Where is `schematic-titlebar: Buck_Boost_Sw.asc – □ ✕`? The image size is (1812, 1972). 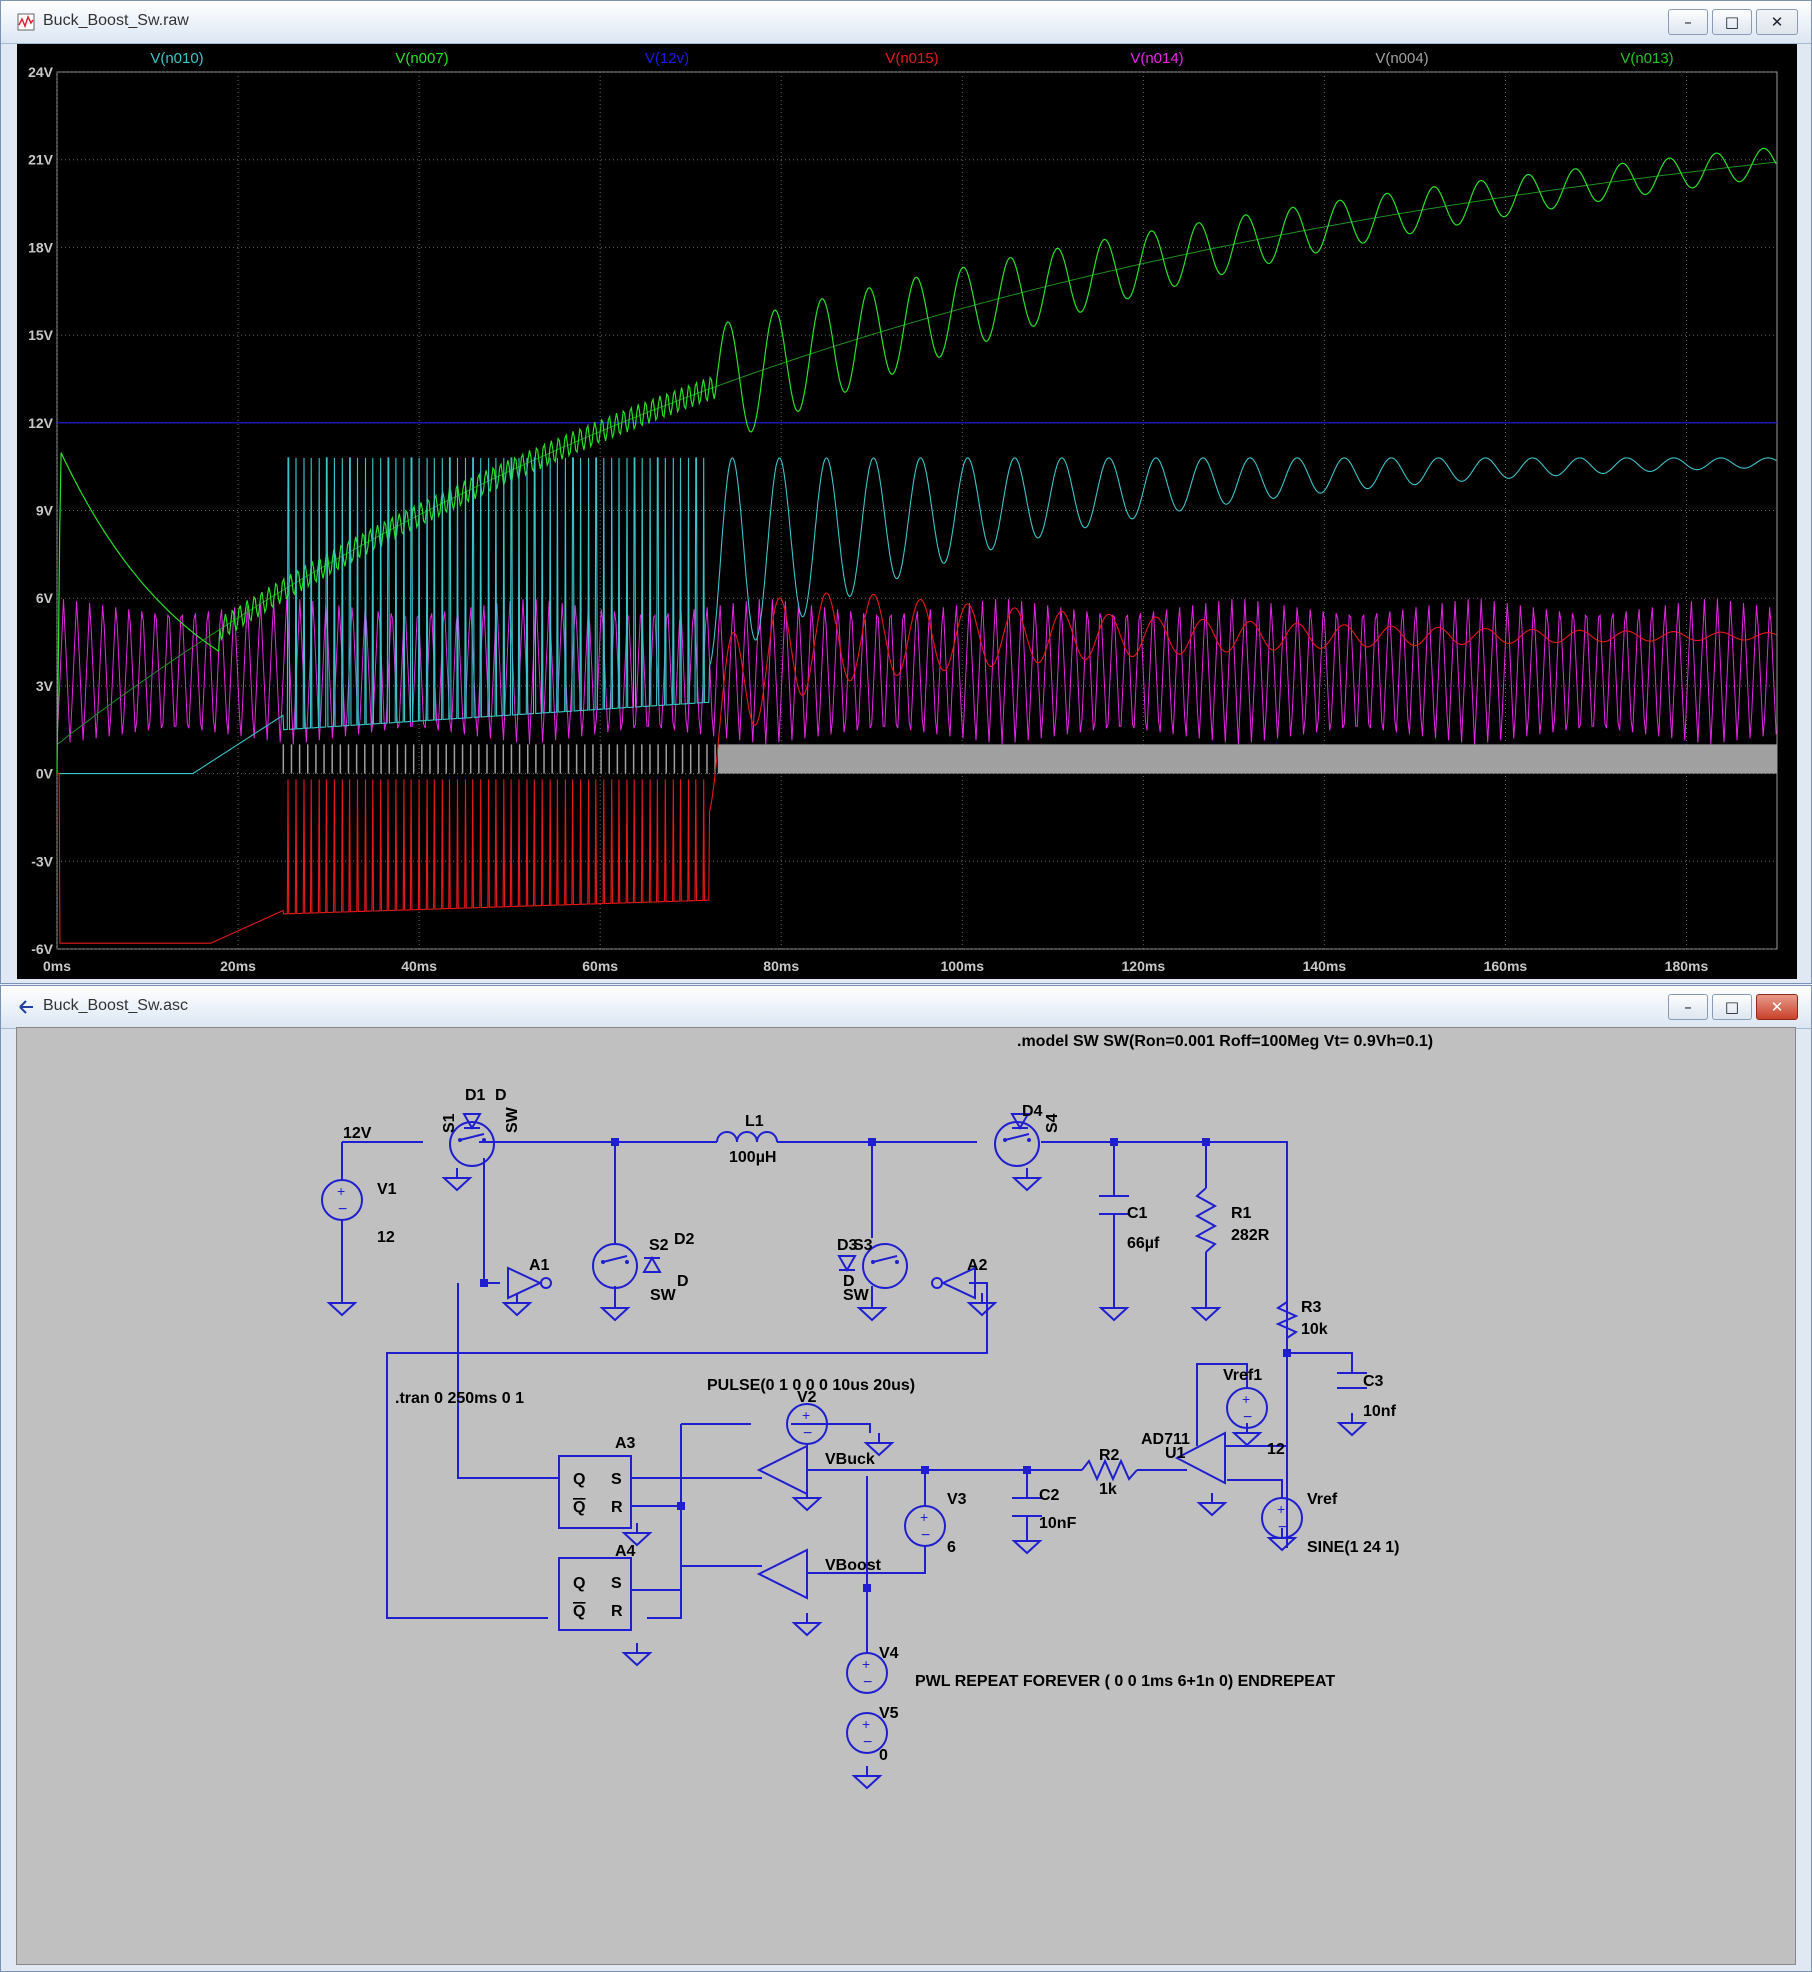 schematic-titlebar: Buck_Boost_Sw.asc – □ ✕ is located at coordinates (906, 1007).